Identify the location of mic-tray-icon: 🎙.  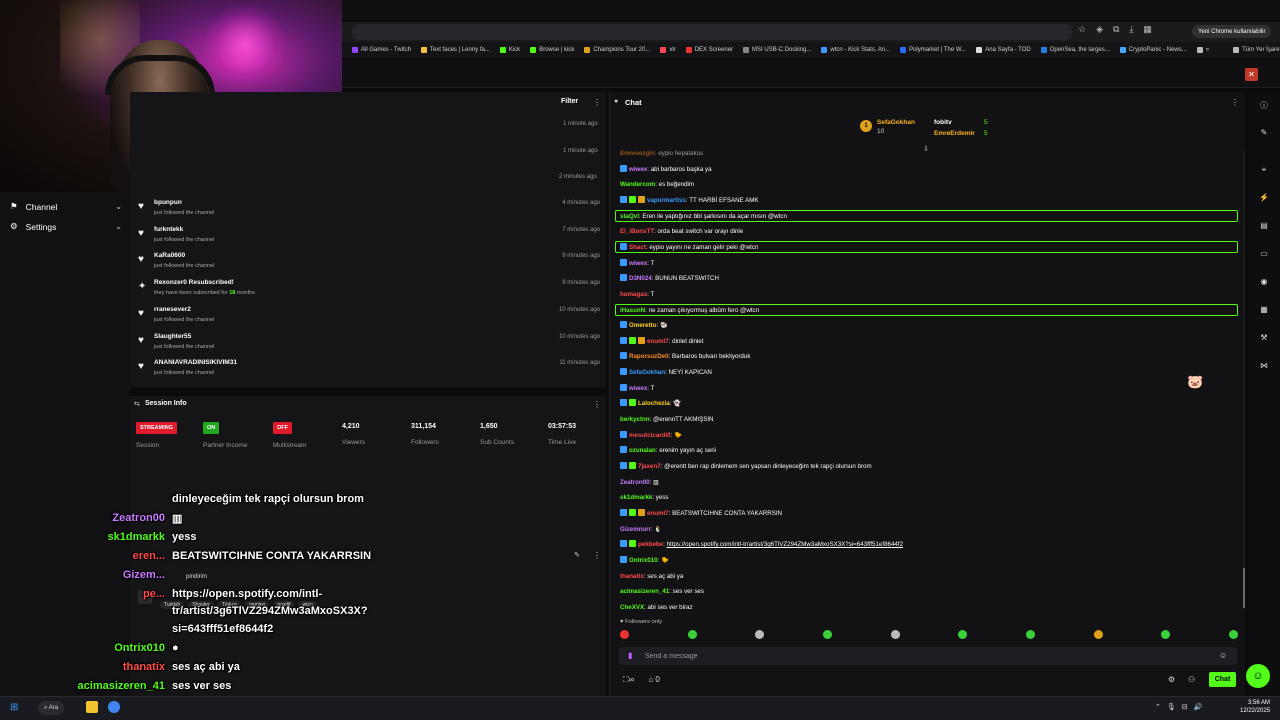
(1171, 707).